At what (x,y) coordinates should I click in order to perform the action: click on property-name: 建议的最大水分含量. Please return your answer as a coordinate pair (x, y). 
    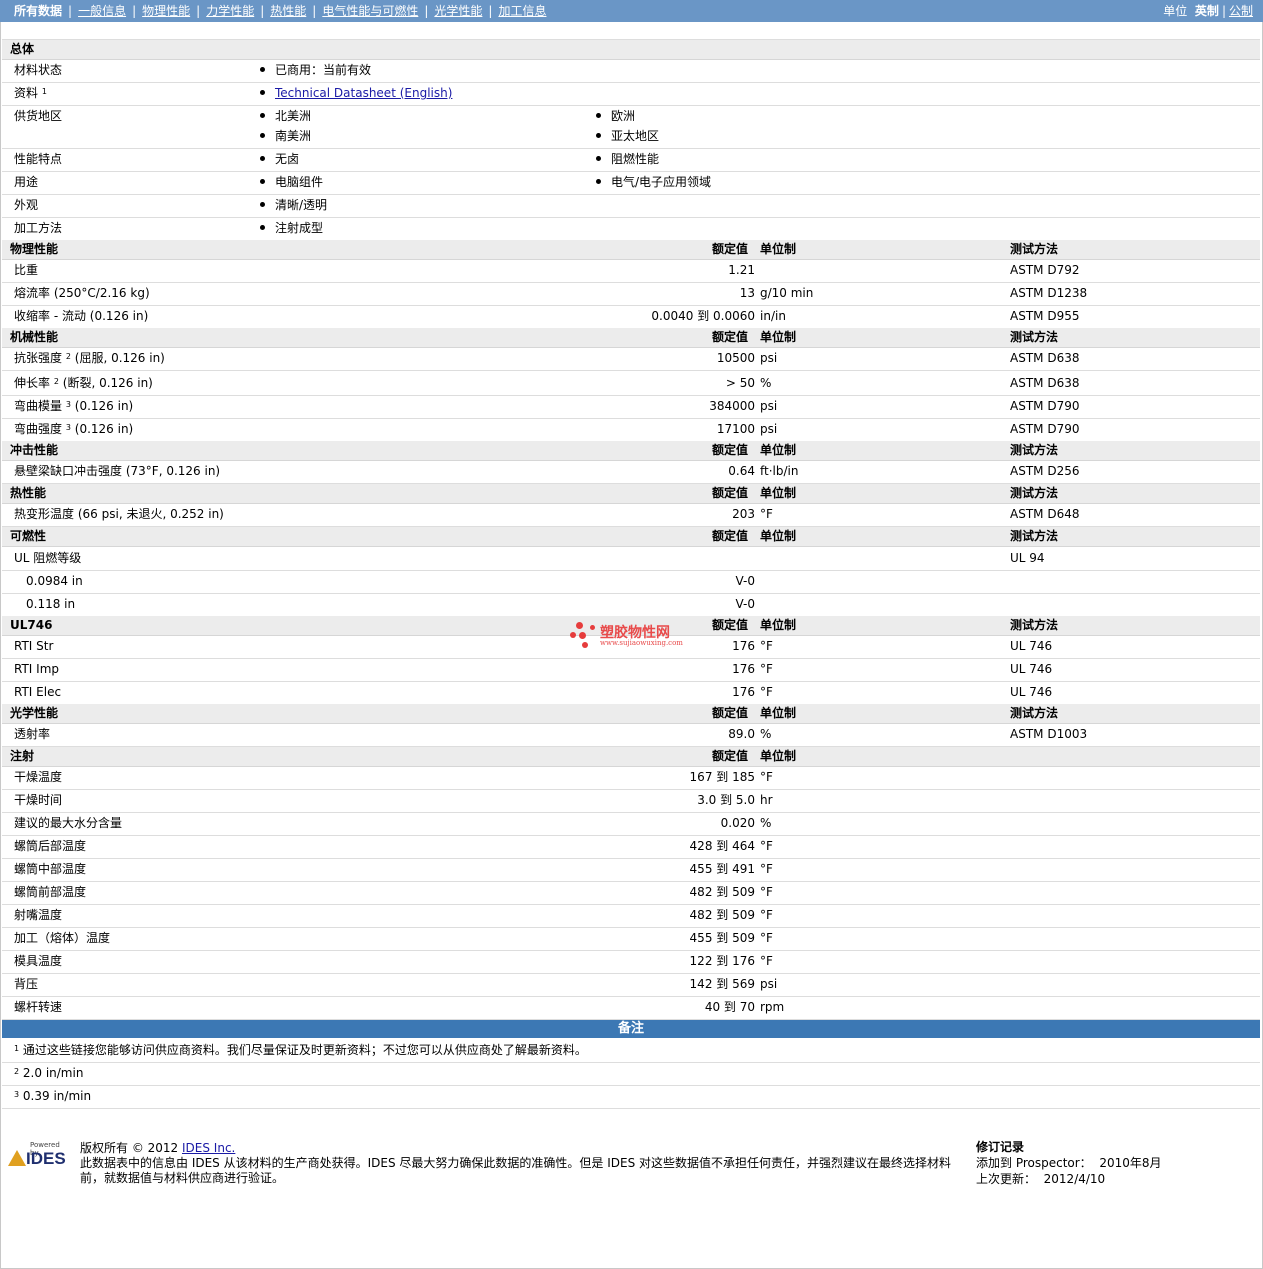
    Looking at the image, I should click on (68, 823).